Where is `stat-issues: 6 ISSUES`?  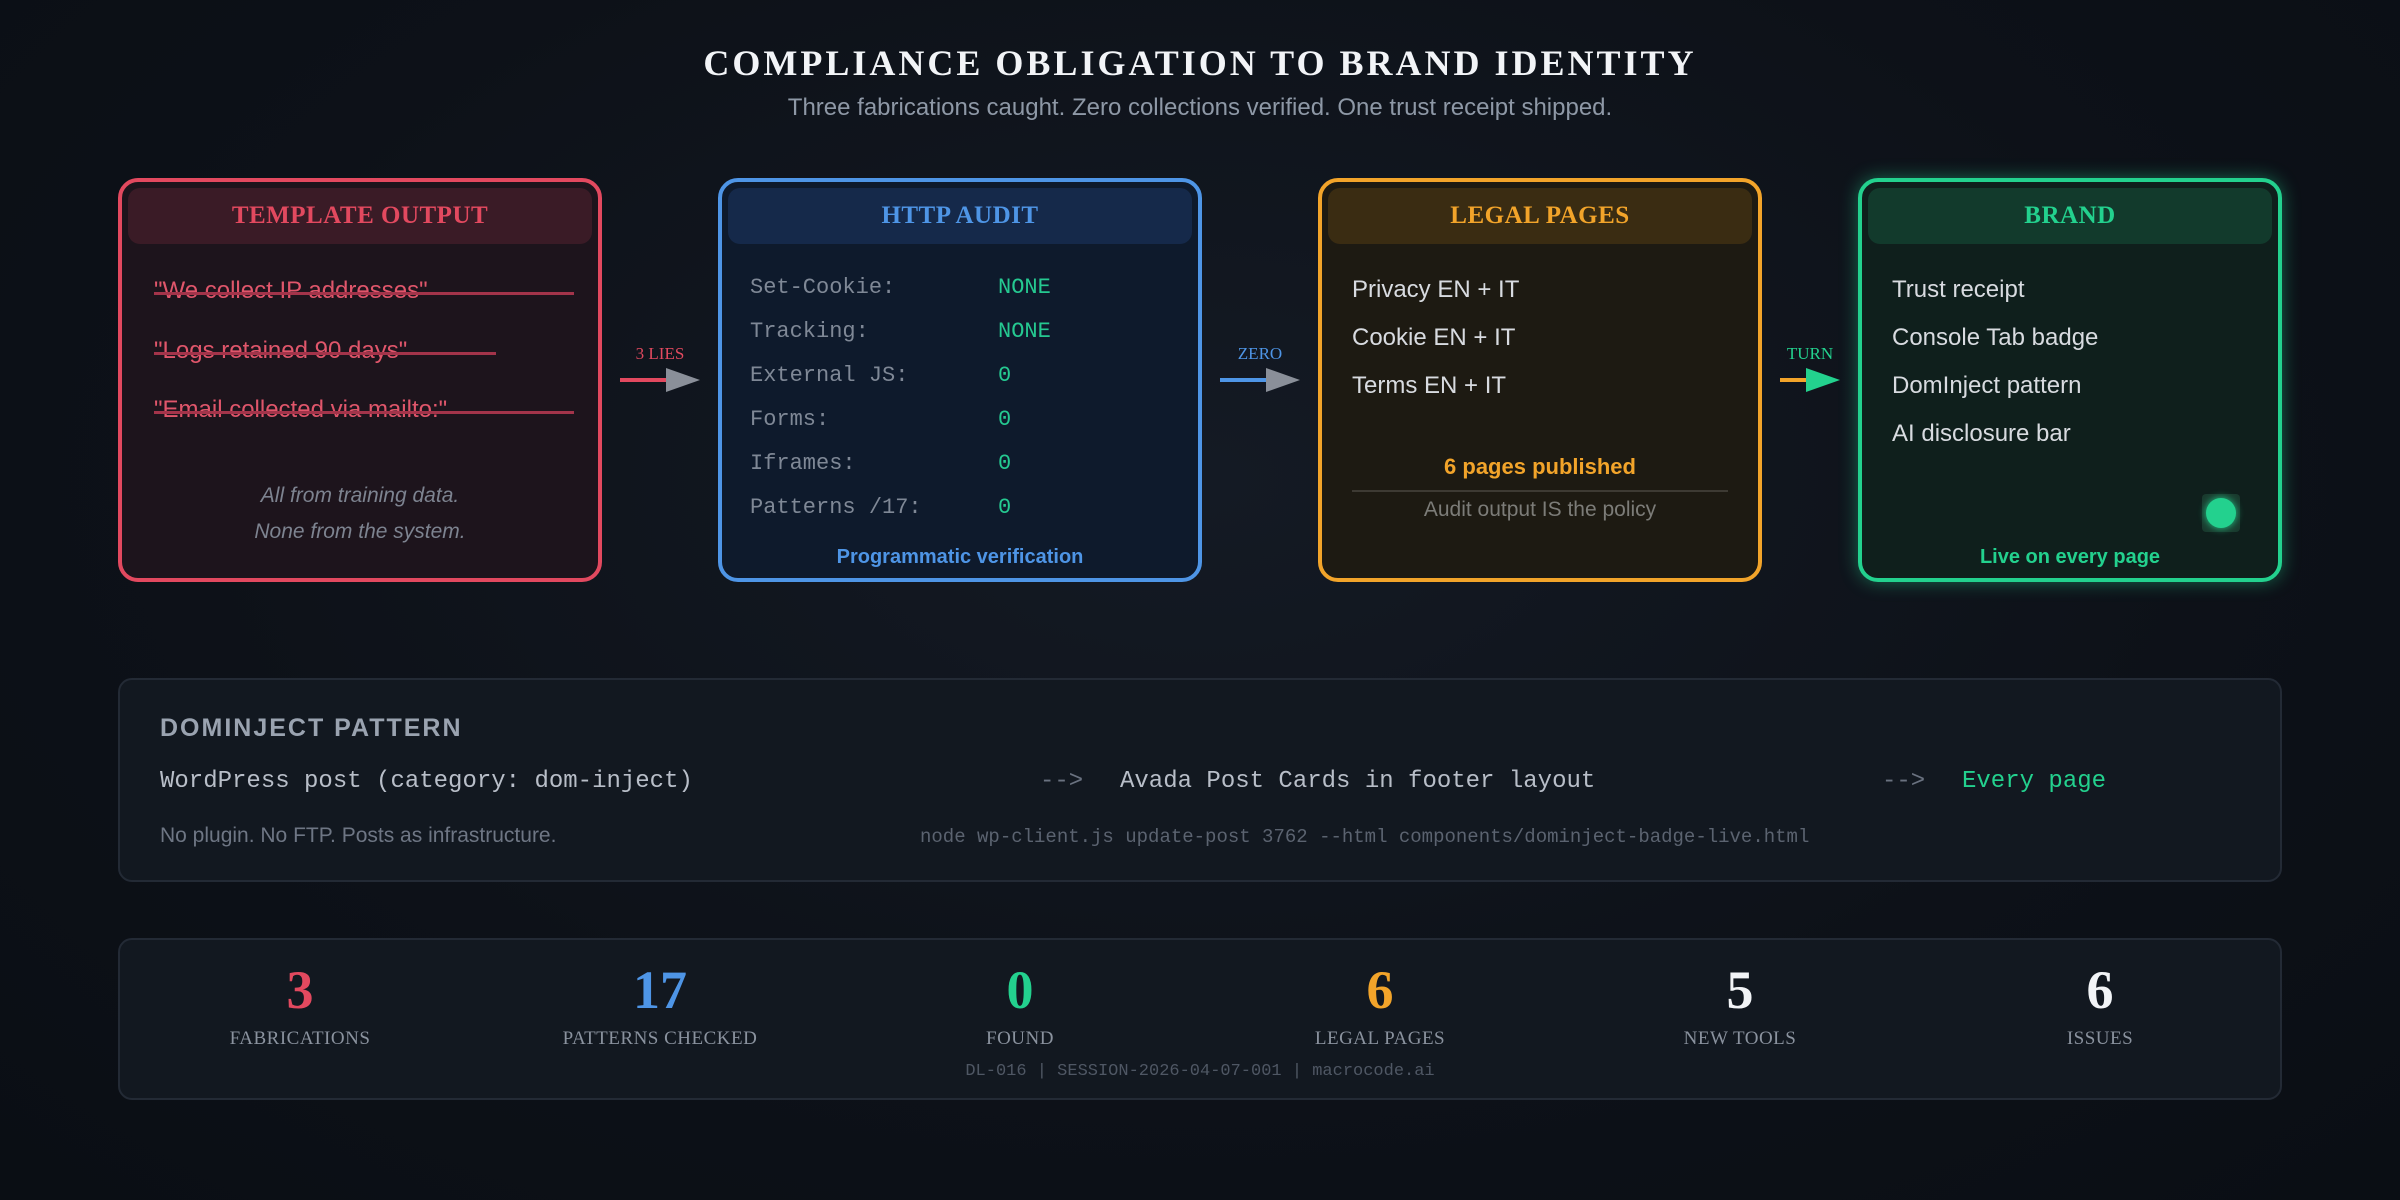
stat-issues: 6 ISSUES is located at coordinates (2100, 1004).